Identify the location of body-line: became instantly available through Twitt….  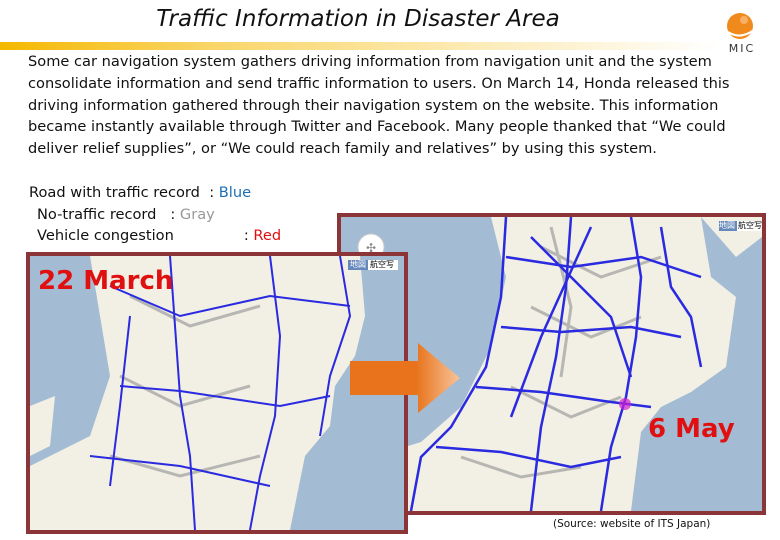
(377, 127).